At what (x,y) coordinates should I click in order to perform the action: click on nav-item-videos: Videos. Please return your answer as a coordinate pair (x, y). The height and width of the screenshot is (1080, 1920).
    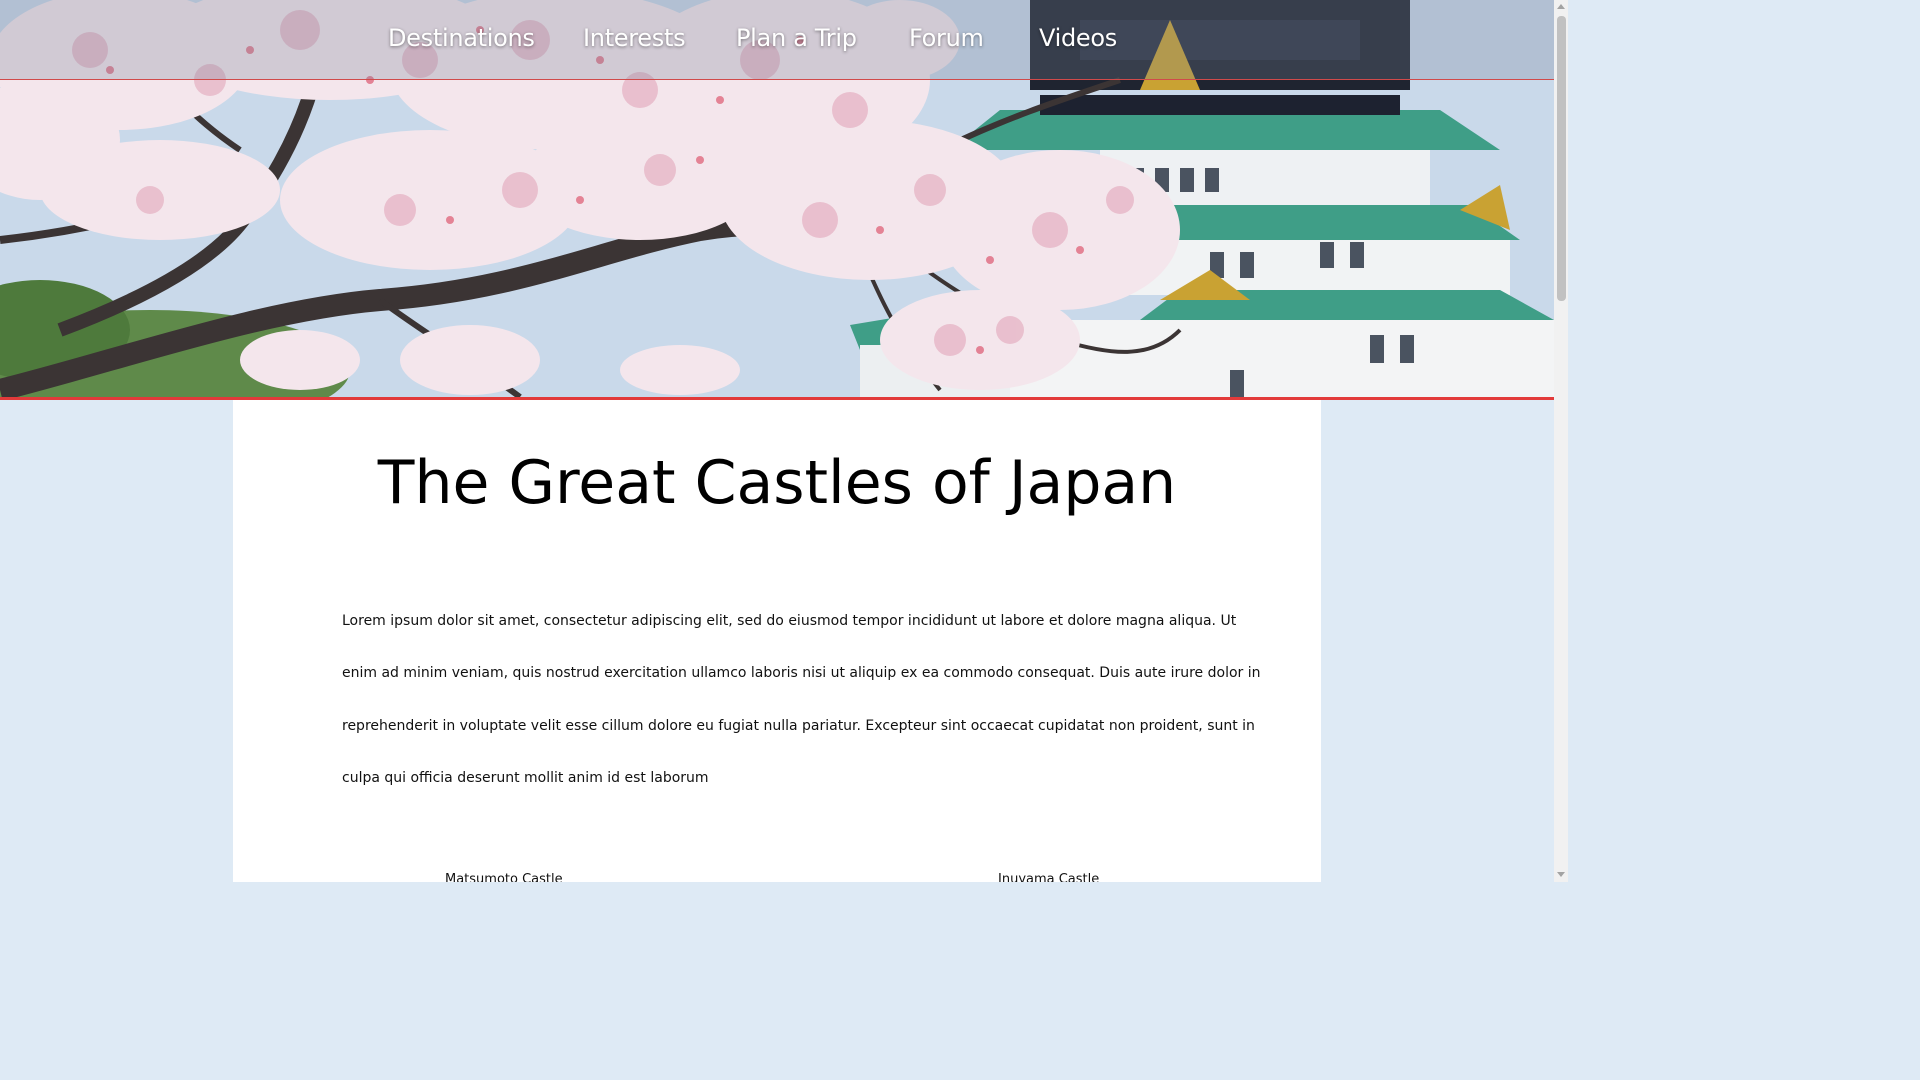
    Looking at the image, I should click on (1078, 38).